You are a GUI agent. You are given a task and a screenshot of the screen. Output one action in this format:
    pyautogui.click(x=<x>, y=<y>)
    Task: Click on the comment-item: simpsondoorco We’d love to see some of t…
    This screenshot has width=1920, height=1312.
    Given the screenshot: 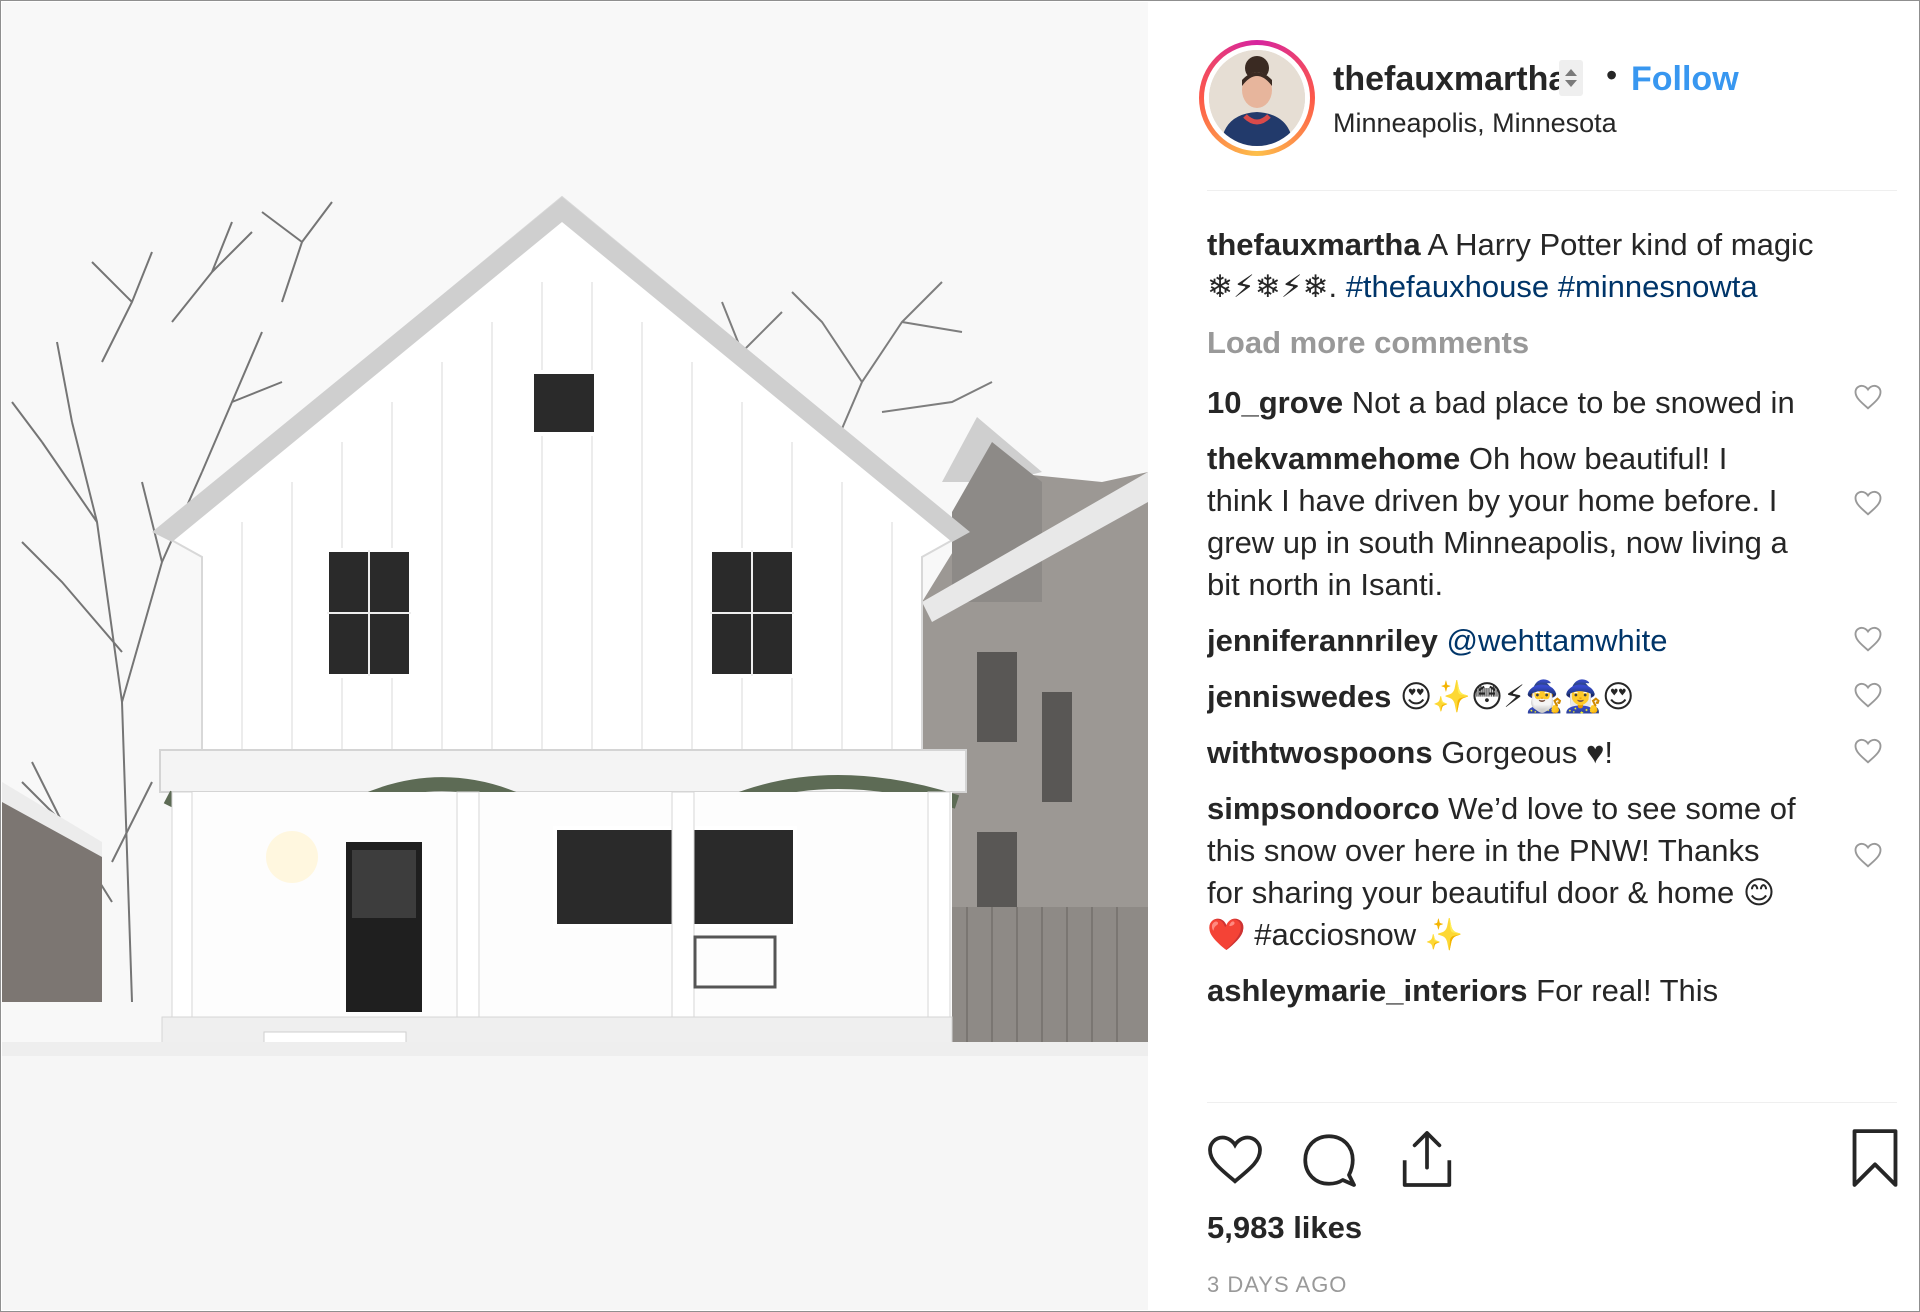 What is the action you would take?
    pyautogui.click(x=1552, y=872)
    